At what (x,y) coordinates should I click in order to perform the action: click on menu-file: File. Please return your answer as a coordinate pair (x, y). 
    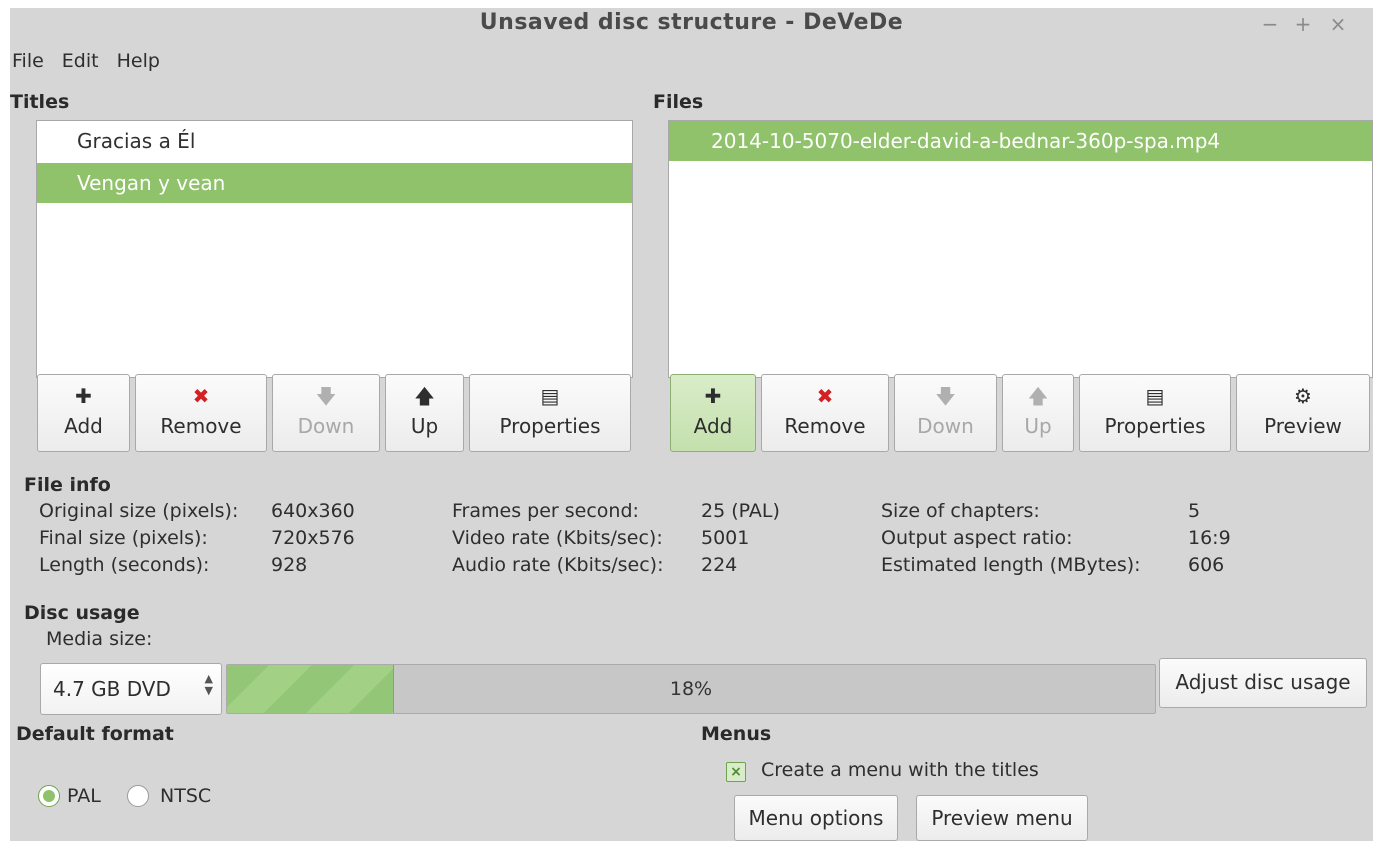
    Looking at the image, I should click on (33, 64).